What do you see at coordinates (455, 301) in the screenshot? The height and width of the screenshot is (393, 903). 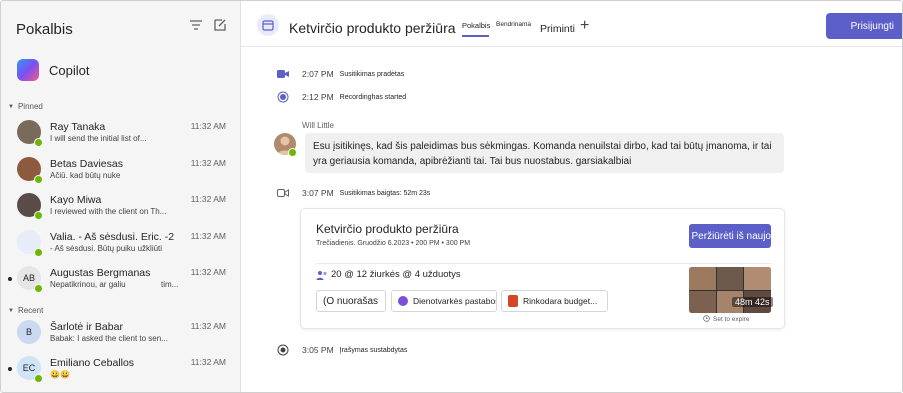 I see `chip-label: Dienotvarkės pastabos` at bounding box center [455, 301].